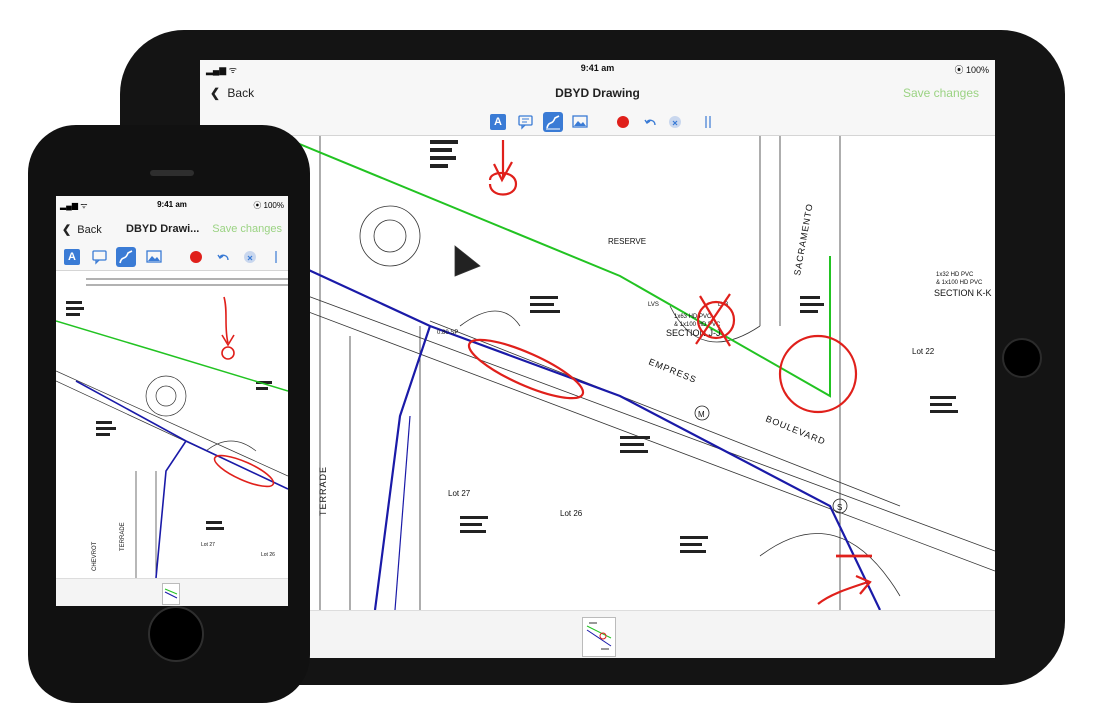 The width and height of the screenshot is (1100, 720). Describe the element at coordinates (795, 430) in the screenshot. I see `label-boulevard: BOULEVARD` at that location.